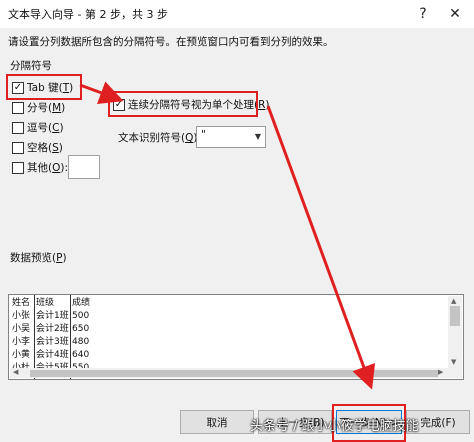 This screenshot has height=442, width=474. Describe the element at coordinates (101, 93) in the screenshot. I see `annotation-arrow-to-consecutive` at that location.